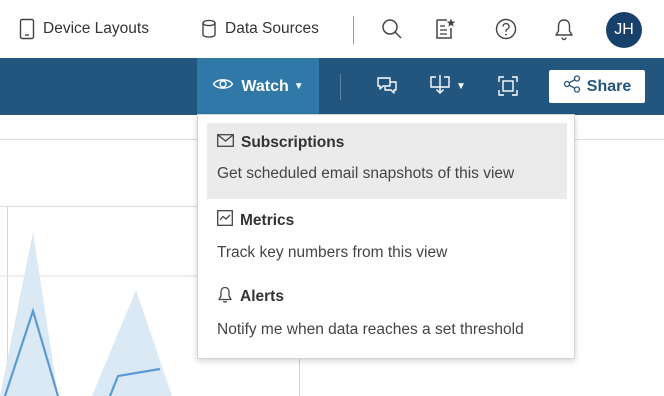  I want to click on menu-item-title: Subscriptions, so click(293, 142).